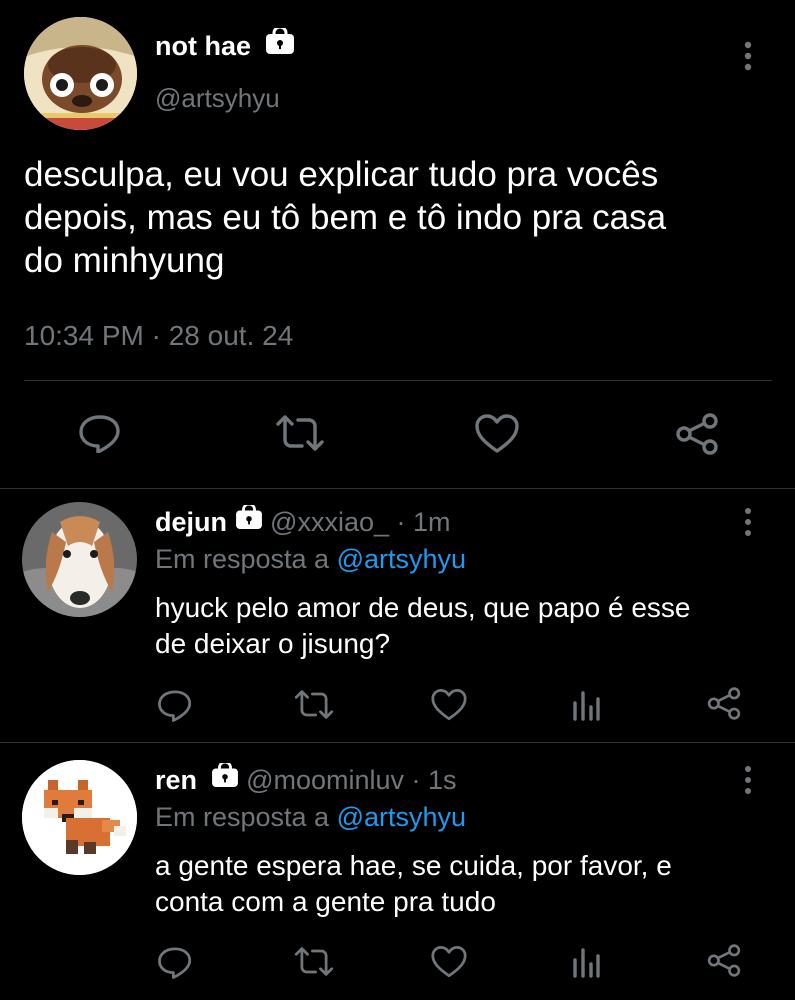  What do you see at coordinates (434, 780) in the screenshot?
I see `reply-time: · 1s` at bounding box center [434, 780].